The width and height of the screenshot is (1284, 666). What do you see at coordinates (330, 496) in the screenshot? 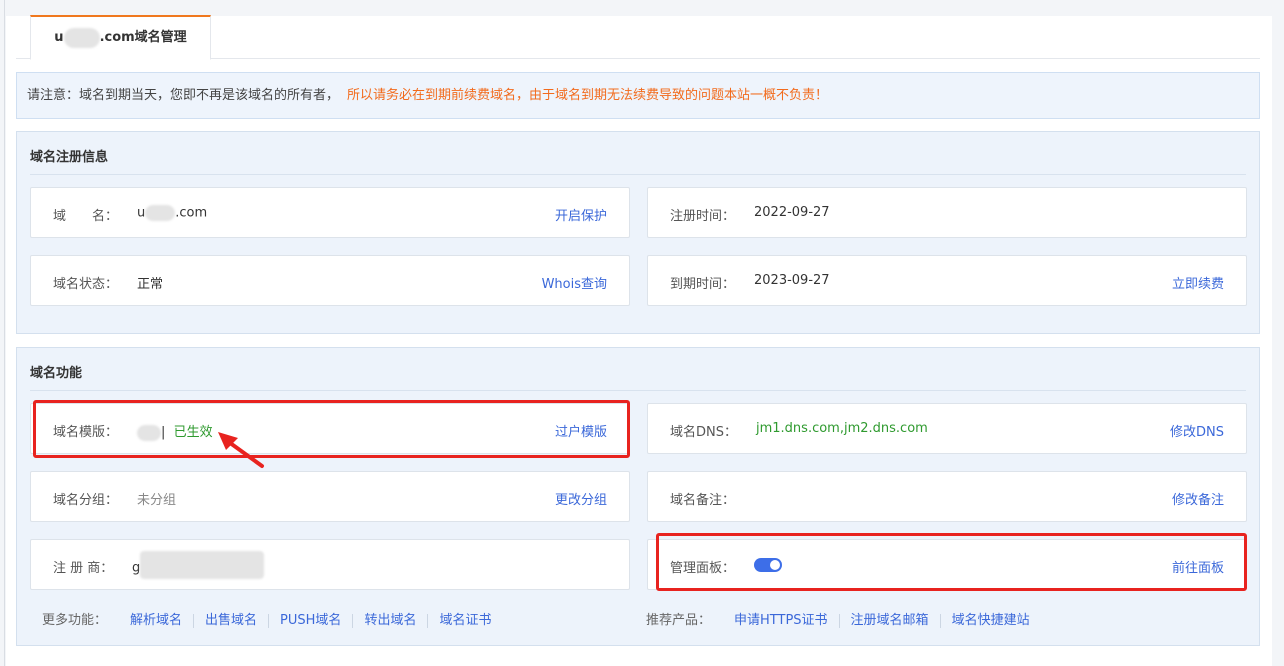
I see `group-row: 域名分组： 未分组 更改分组` at bounding box center [330, 496].